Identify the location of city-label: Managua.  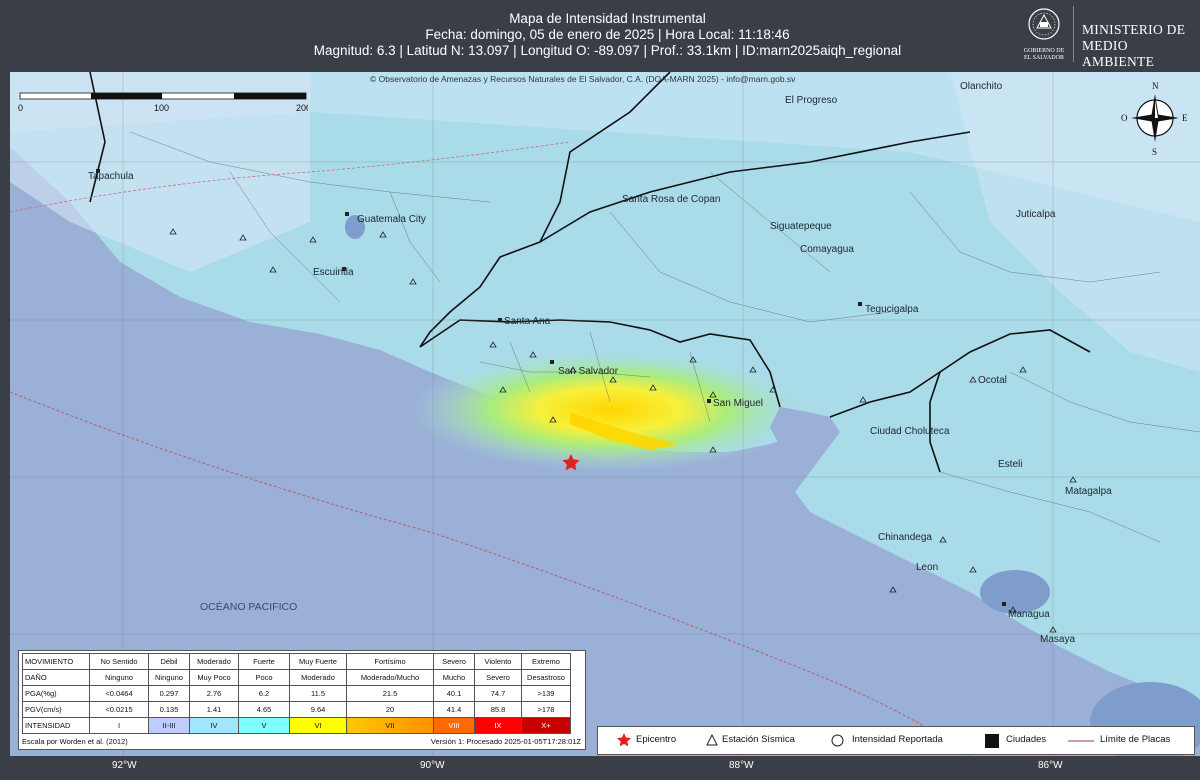
(1029, 614).